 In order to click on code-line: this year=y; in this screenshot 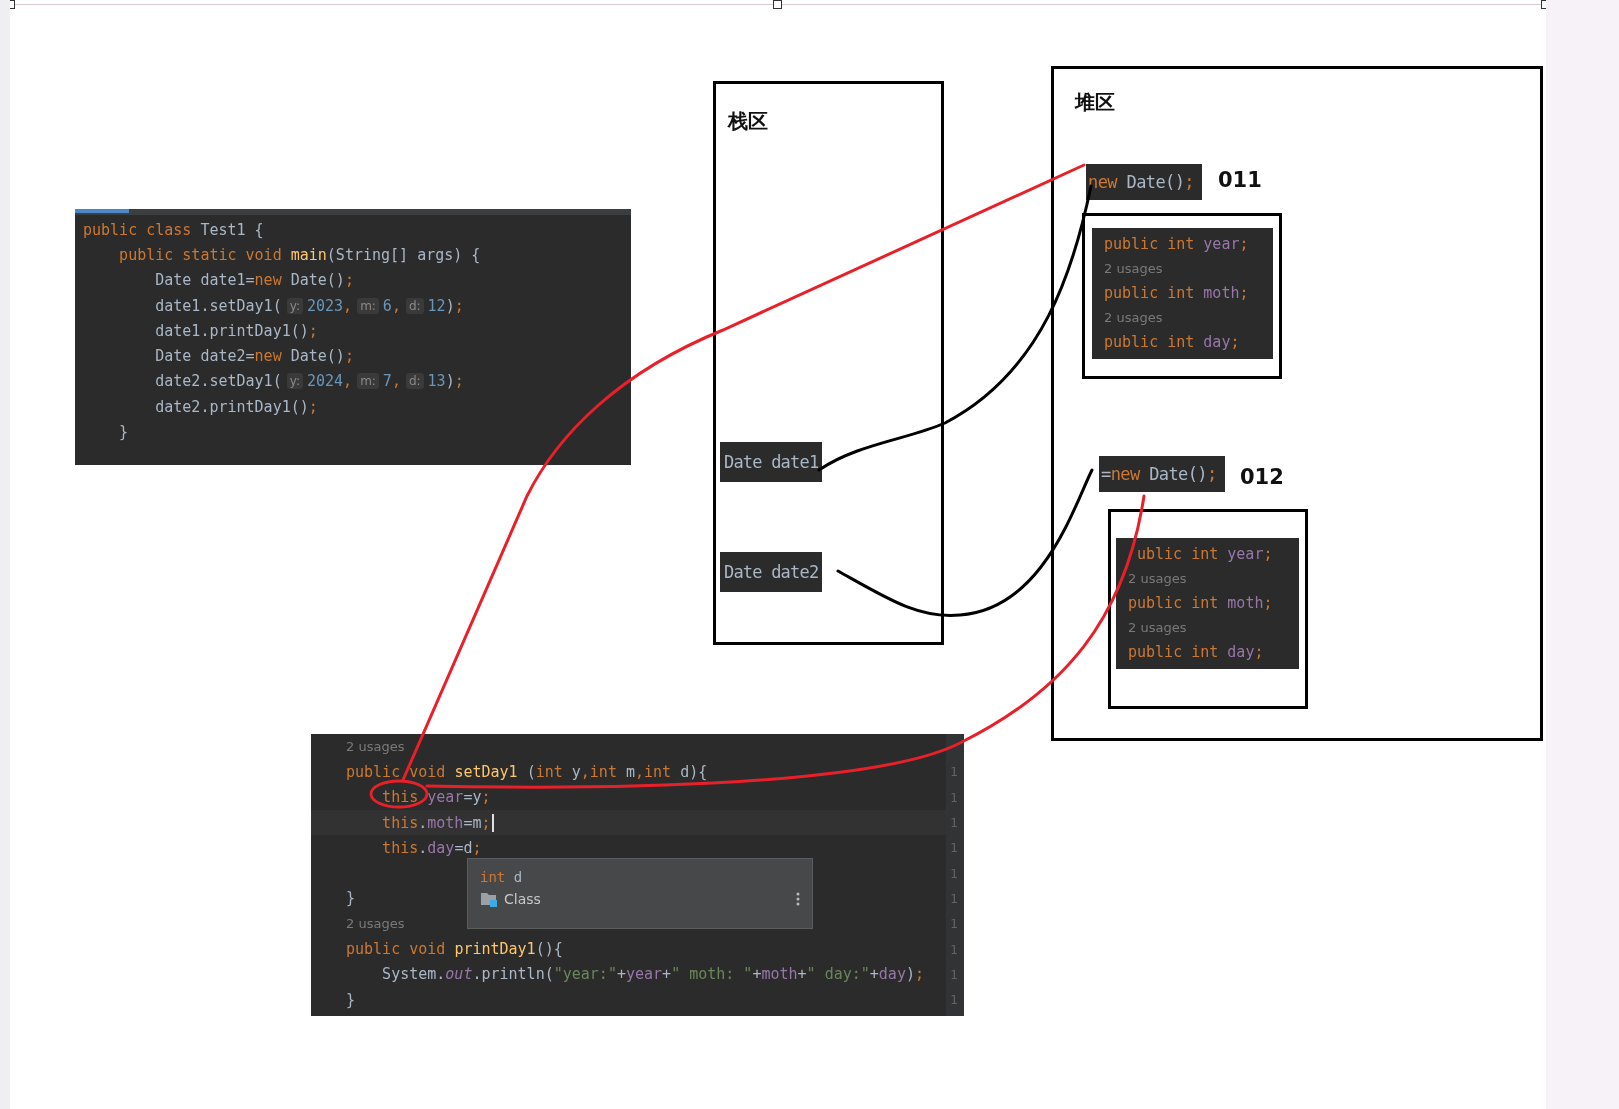, I will do `click(436, 797)`.